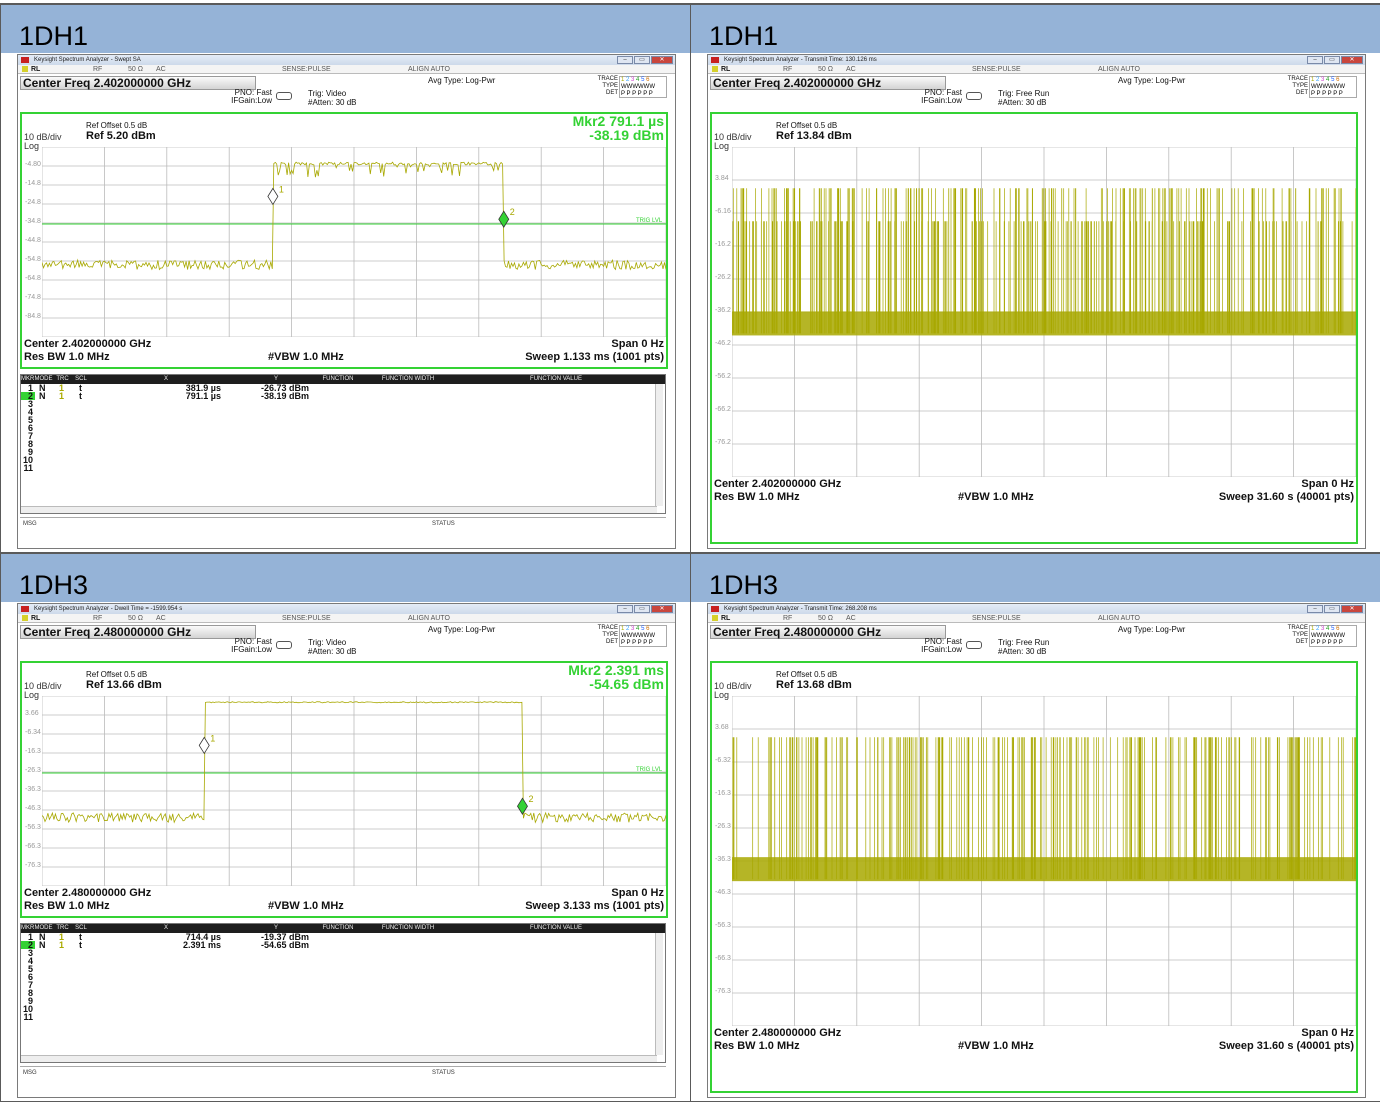 This screenshot has width=1380, height=1102. Describe the element at coordinates (42, 945) in the screenshot. I see `marker-cell-mode: N` at that location.